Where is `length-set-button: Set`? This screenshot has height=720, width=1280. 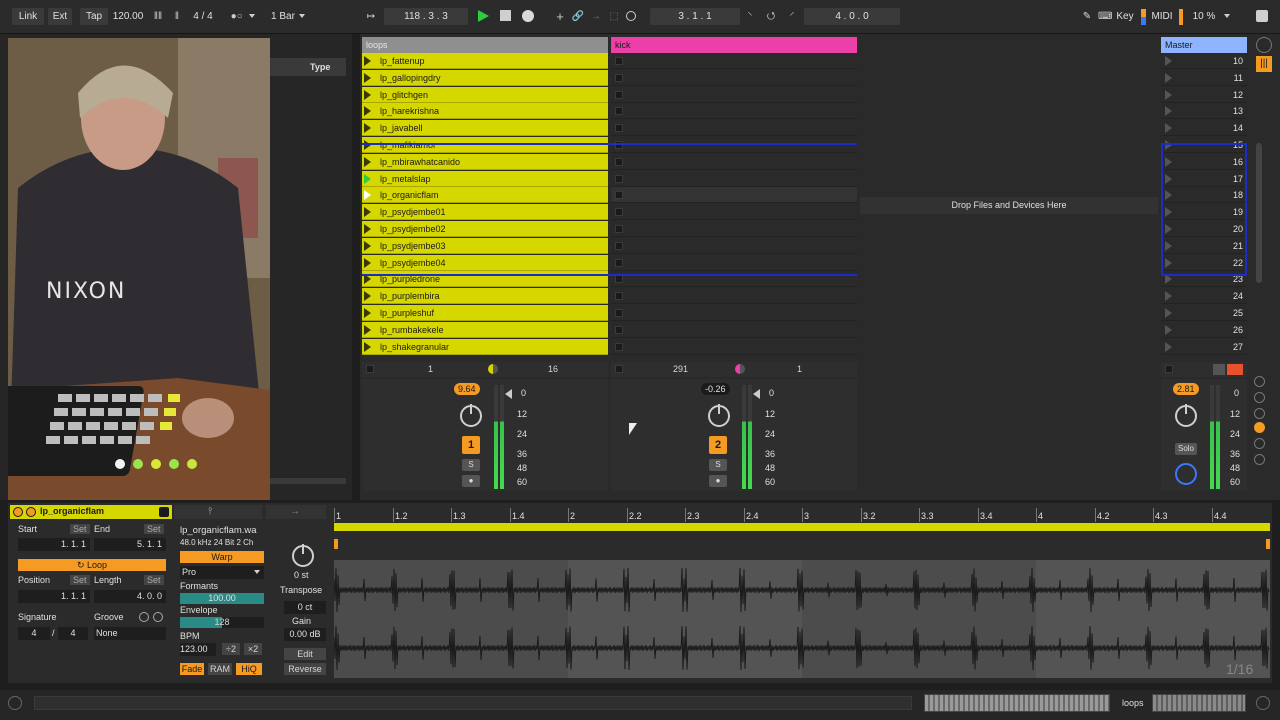
length-set-button: Set is located at coordinates (154, 580).